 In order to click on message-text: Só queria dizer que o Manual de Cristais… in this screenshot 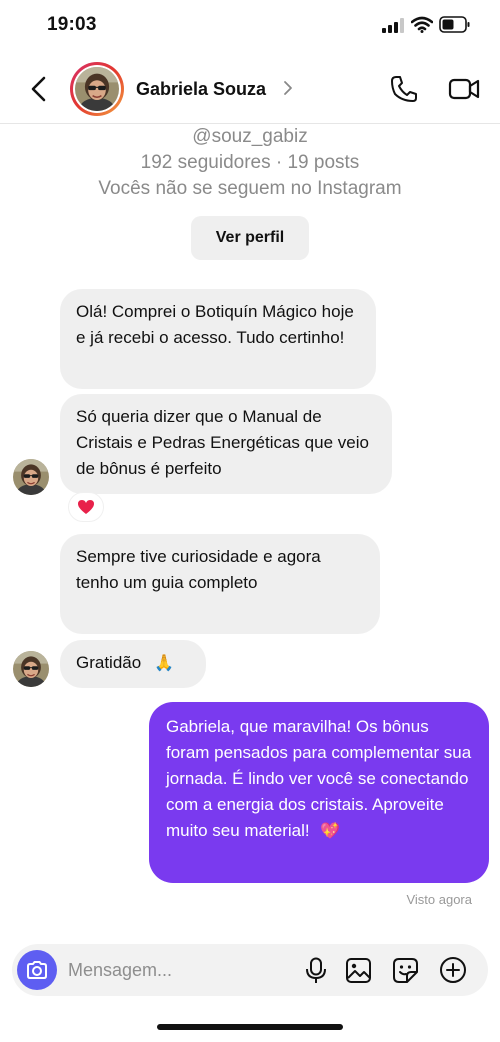, I will do `click(222, 442)`.